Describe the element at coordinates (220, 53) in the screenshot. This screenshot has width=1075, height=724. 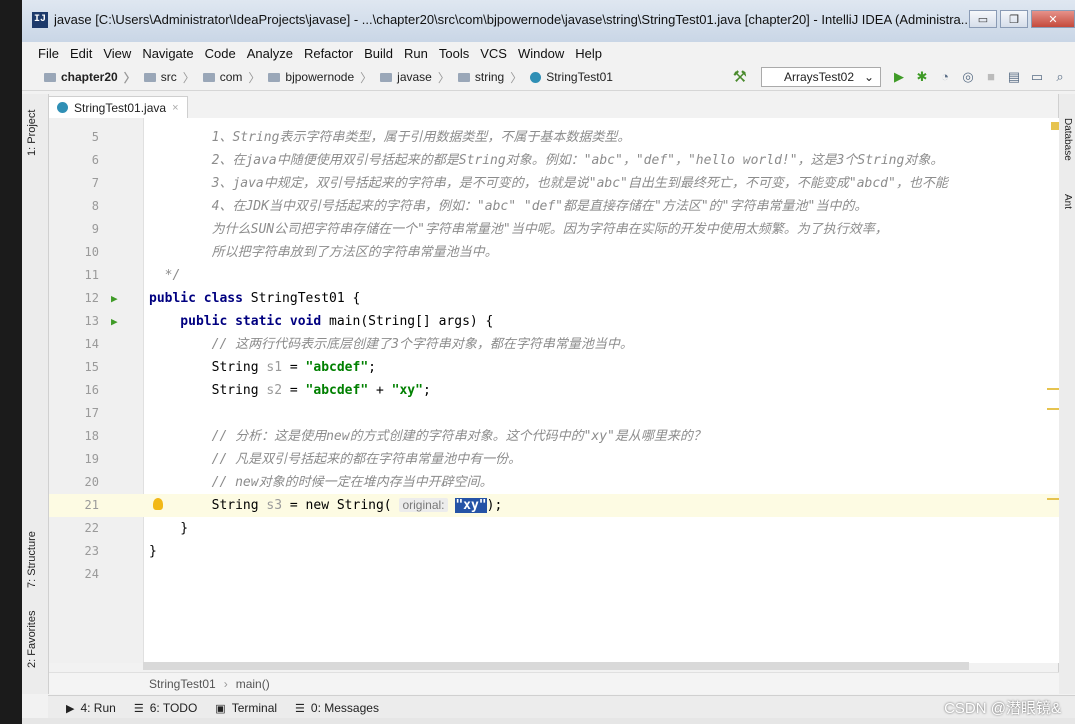
I see `menu-code: Code` at that location.